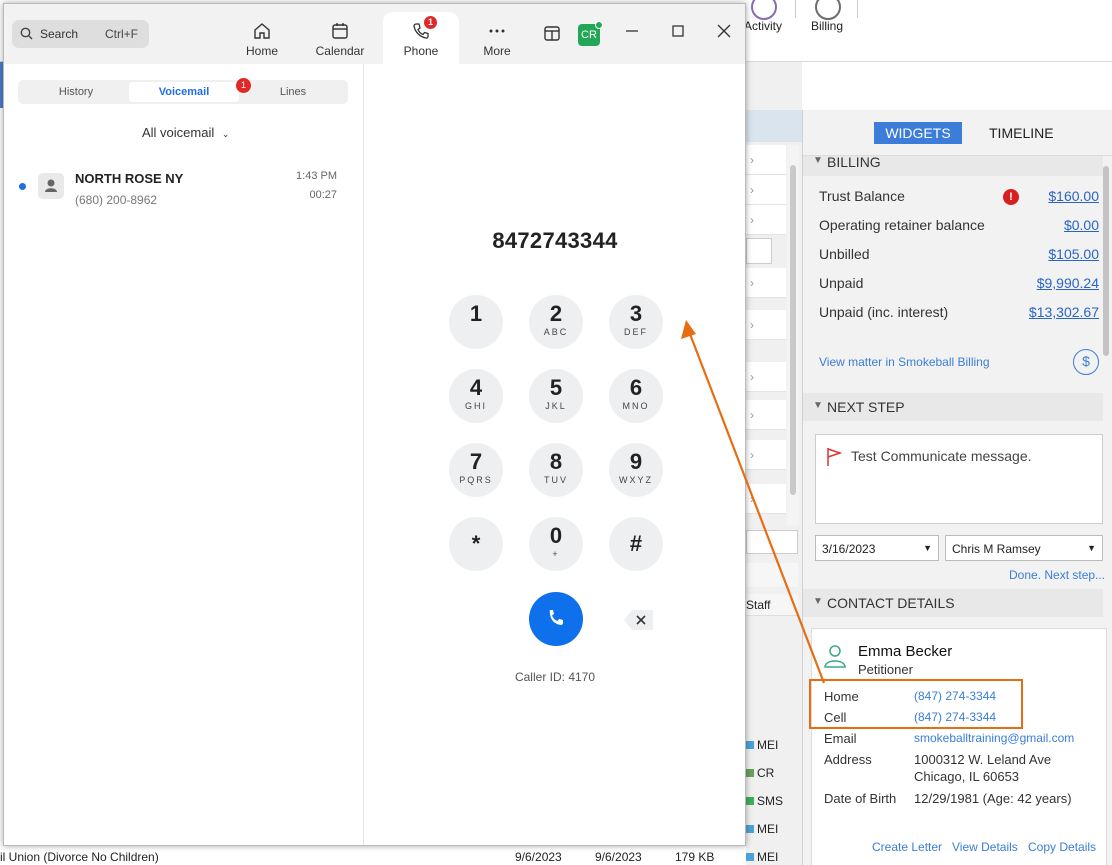 Image resolution: width=1112 pixels, height=865 pixels. Describe the element at coordinates (877, 548) in the screenshot. I see `next-step-date-picker: 3/16/2023 ▼` at that location.